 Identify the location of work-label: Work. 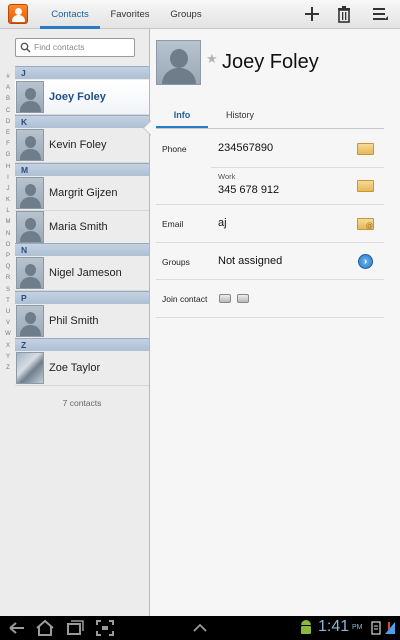
(227, 176).